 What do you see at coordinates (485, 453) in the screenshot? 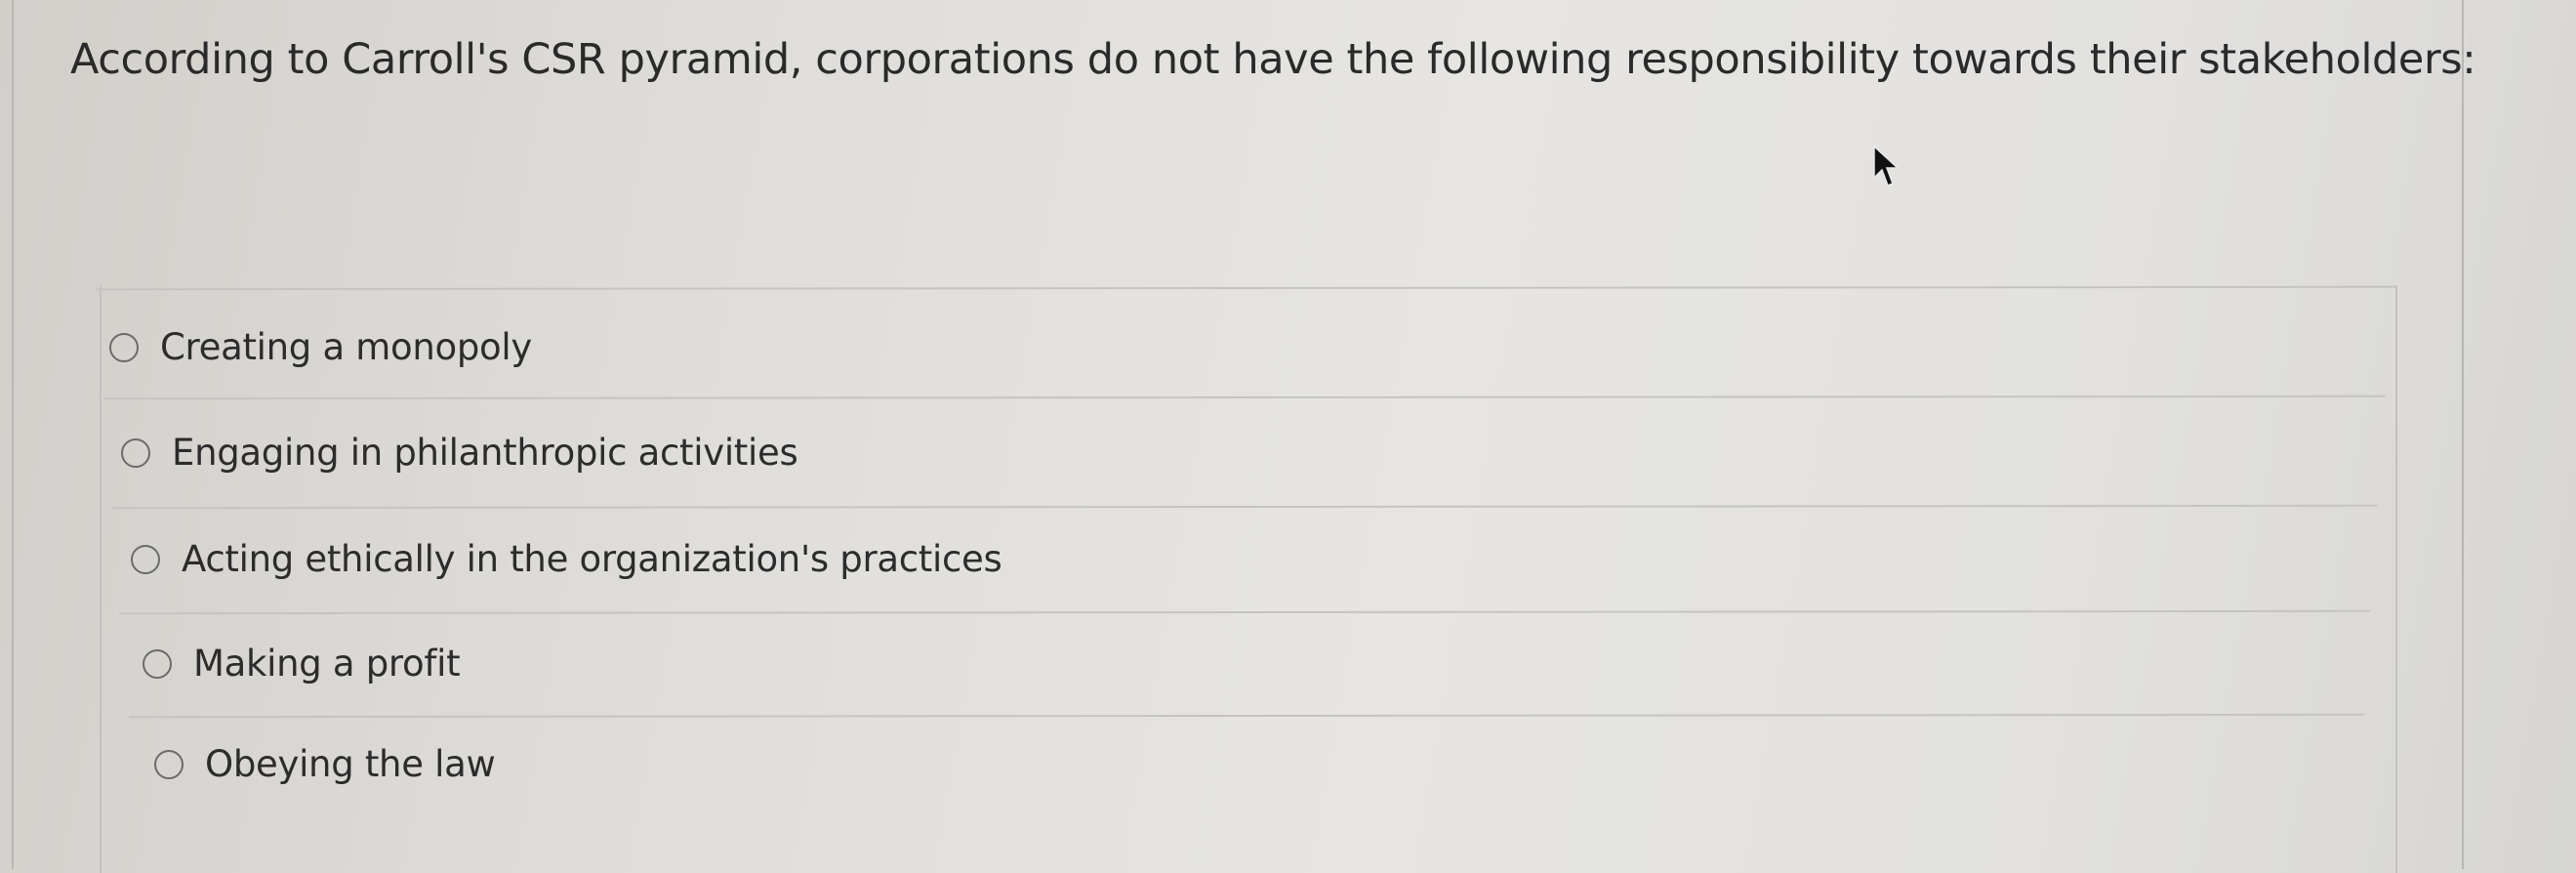
I see `option-label: Engaging in philanthropic activities` at bounding box center [485, 453].